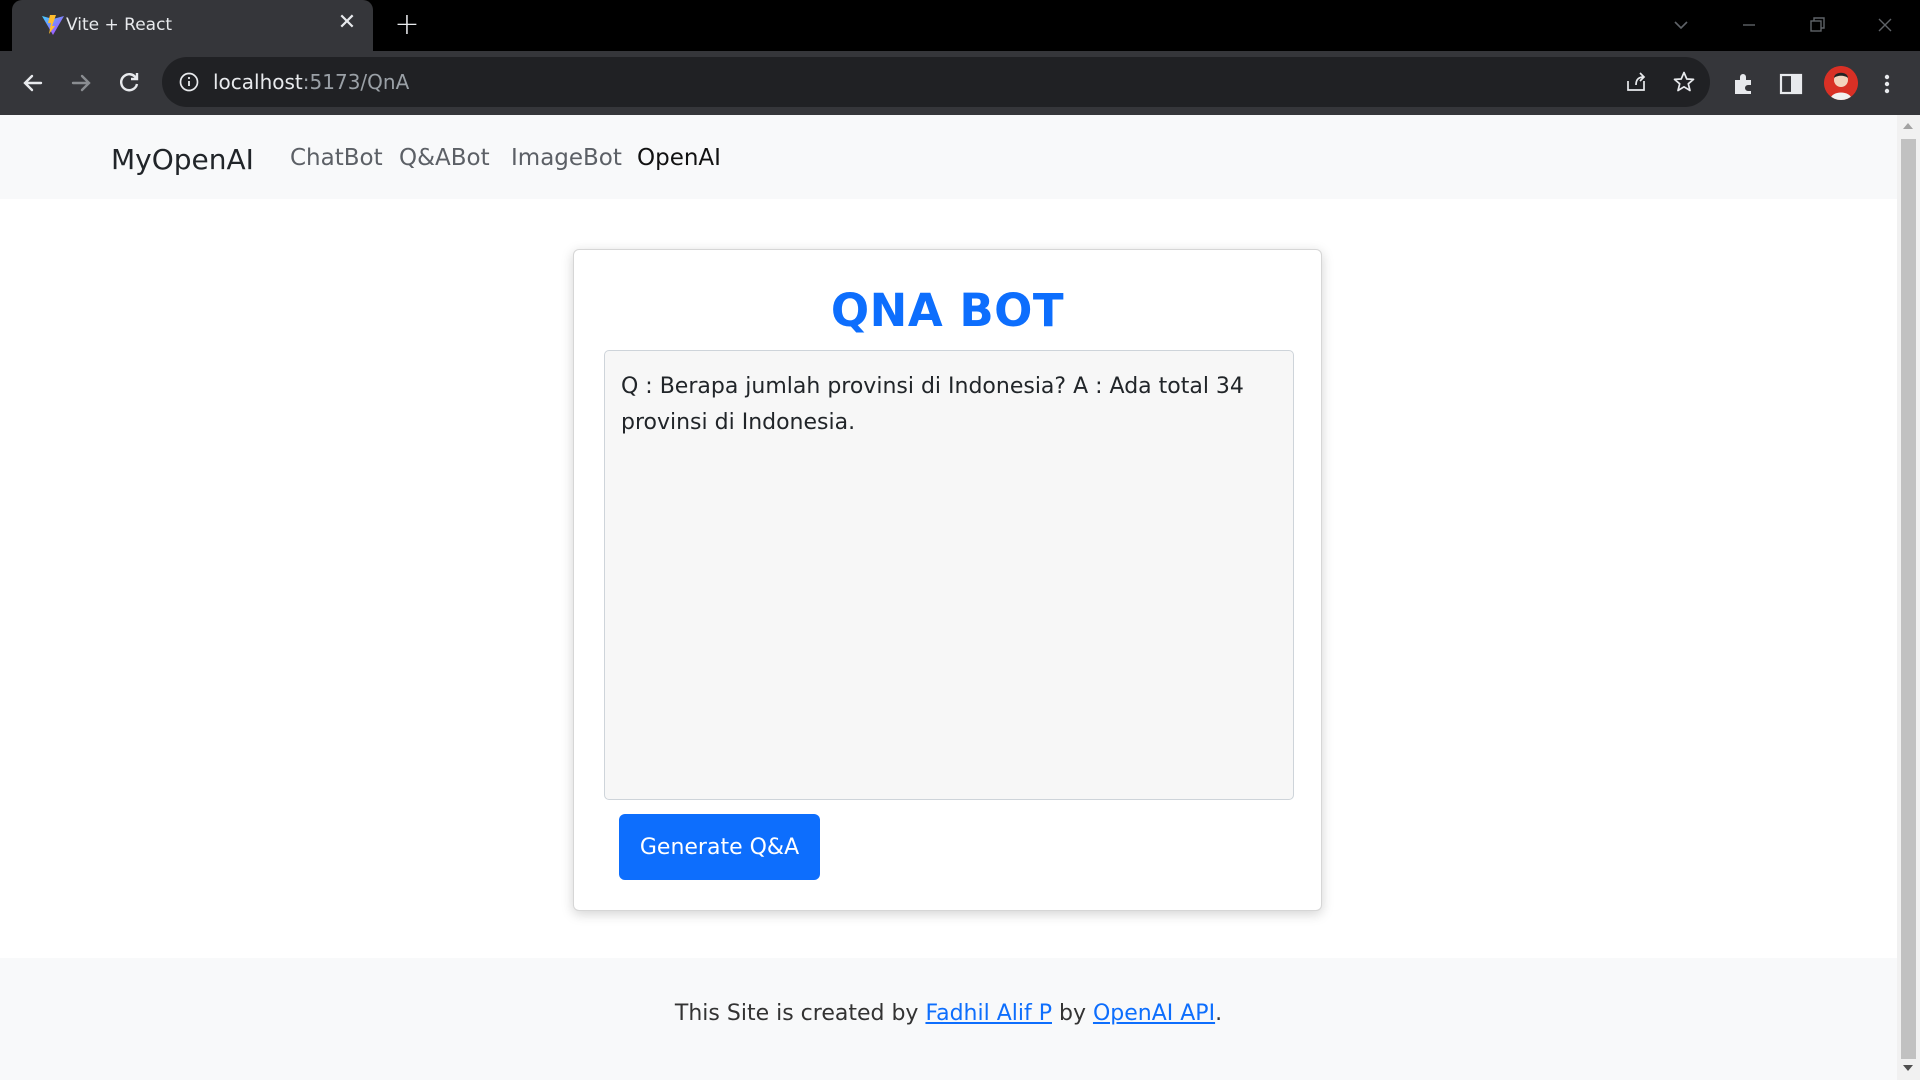 The height and width of the screenshot is (1080, 1920). I want to click on address-bar: localhost:5173/QnA, so click(936, 82).